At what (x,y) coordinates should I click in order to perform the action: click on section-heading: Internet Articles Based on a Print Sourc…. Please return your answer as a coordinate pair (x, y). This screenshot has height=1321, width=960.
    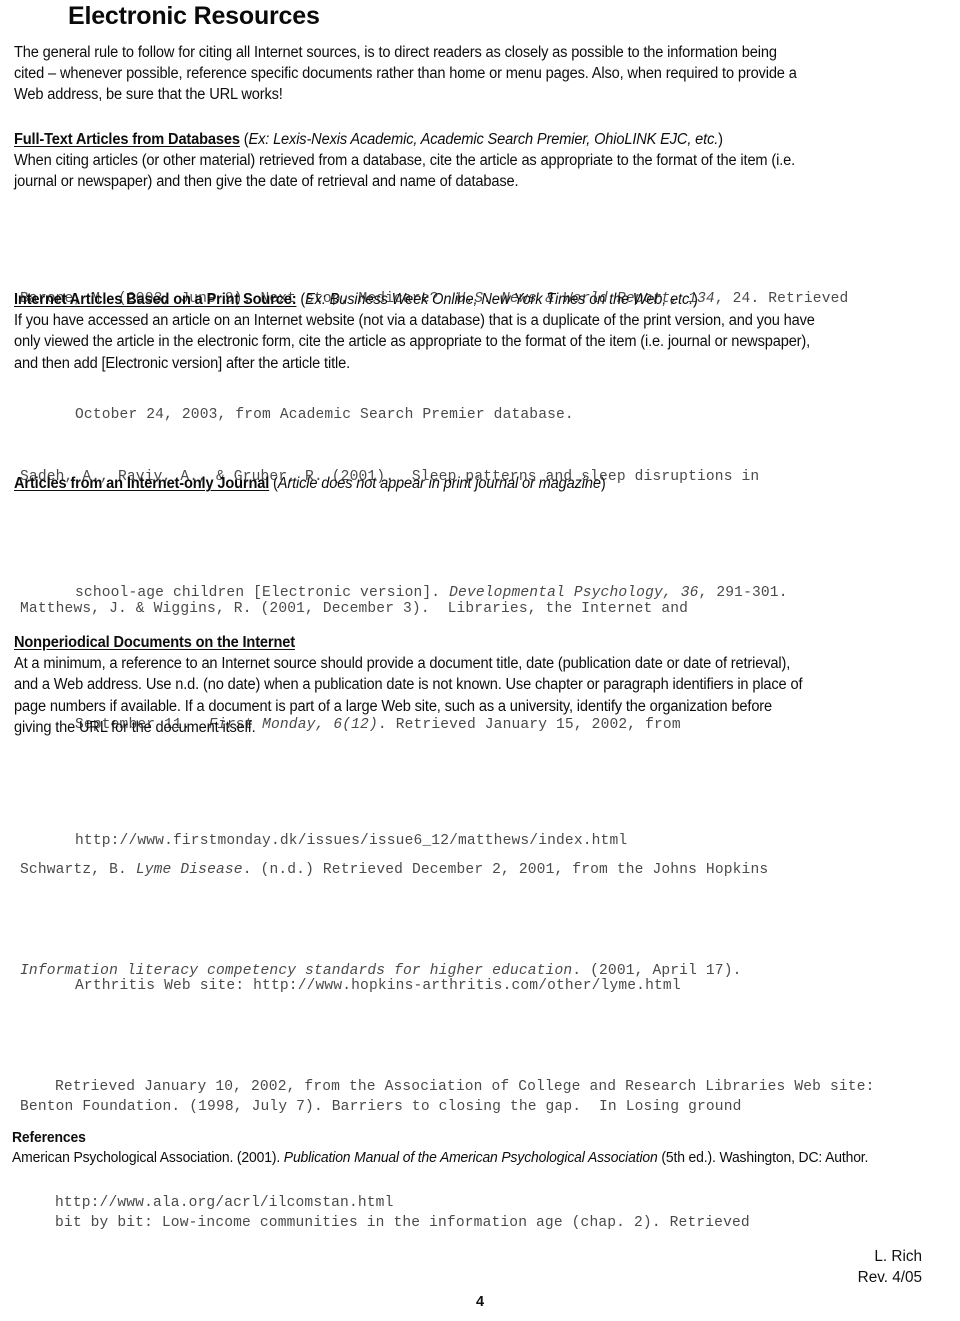
    Looking at the image, I should click on (155, 299).